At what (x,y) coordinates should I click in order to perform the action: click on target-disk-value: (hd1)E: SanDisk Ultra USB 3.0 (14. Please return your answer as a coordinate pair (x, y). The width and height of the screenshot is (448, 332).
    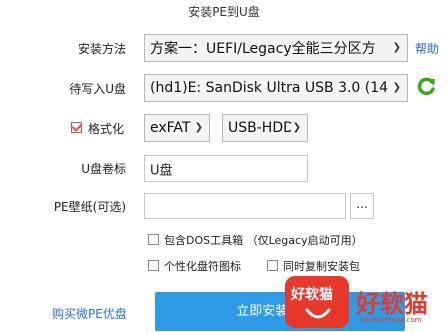
    Looking at the image, I should click on (269, 88).